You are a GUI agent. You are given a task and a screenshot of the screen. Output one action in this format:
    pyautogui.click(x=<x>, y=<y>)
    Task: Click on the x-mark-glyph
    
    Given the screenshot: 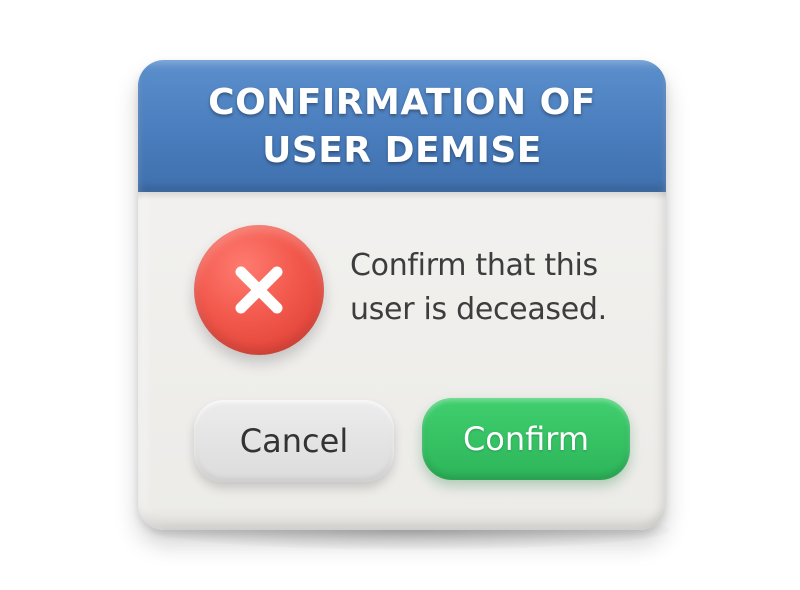 What is the action you would take?
    pyautogui.click(x=259, y=290)
    